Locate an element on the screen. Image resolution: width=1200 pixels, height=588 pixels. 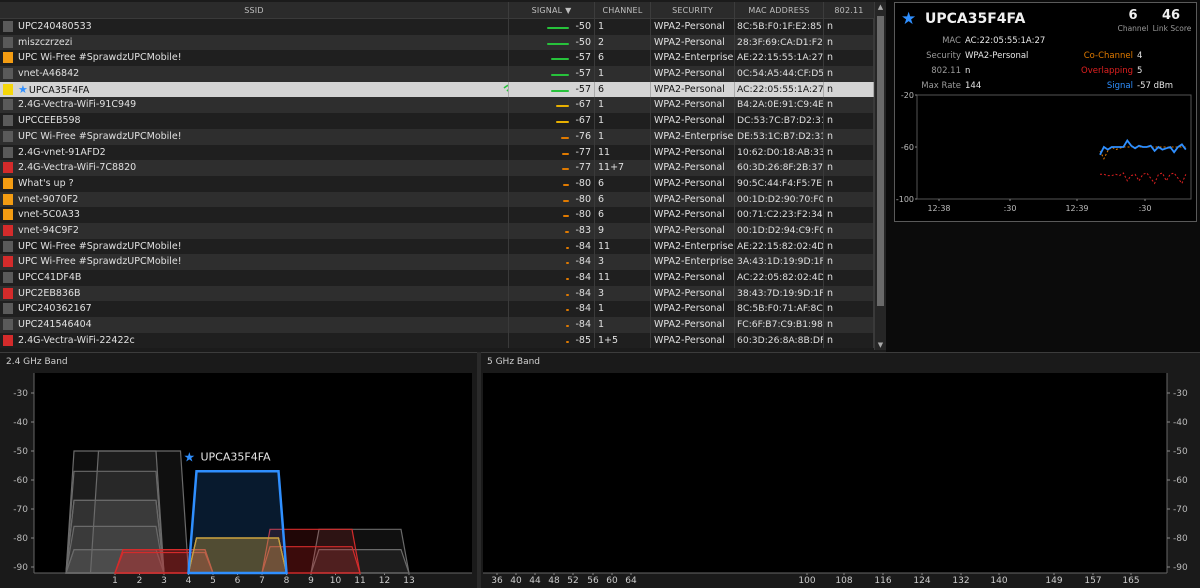
band-5ghz-title: 5 GHz Band is located at coordinates (514, 362).